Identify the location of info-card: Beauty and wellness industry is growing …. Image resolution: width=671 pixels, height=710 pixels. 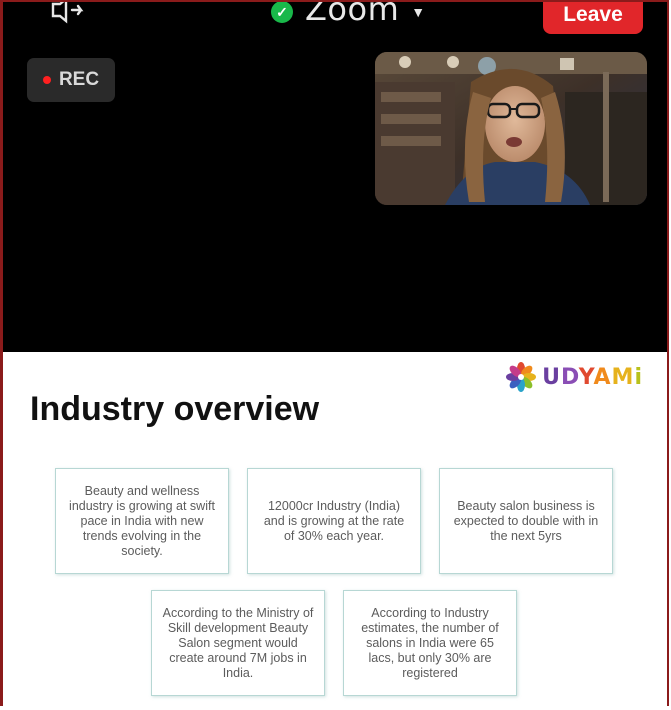
(142, 521).